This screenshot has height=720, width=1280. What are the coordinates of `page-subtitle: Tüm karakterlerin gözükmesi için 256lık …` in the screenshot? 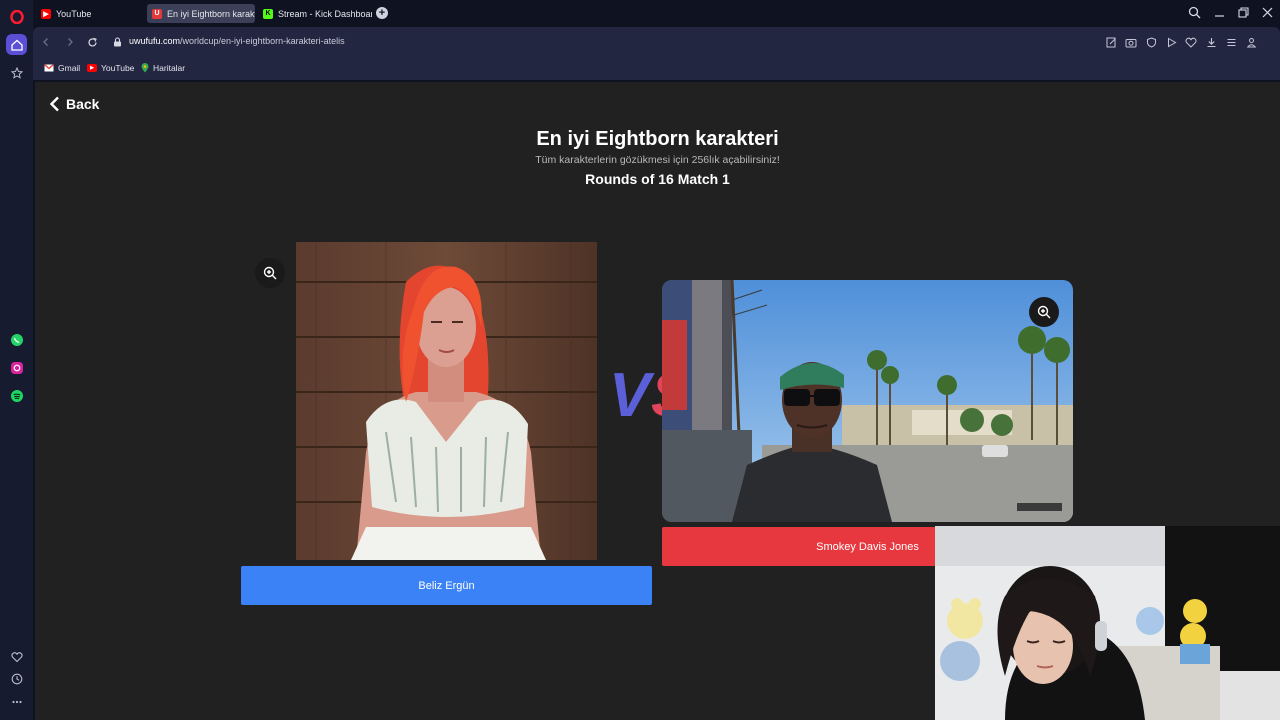 It's located at (657, 160).